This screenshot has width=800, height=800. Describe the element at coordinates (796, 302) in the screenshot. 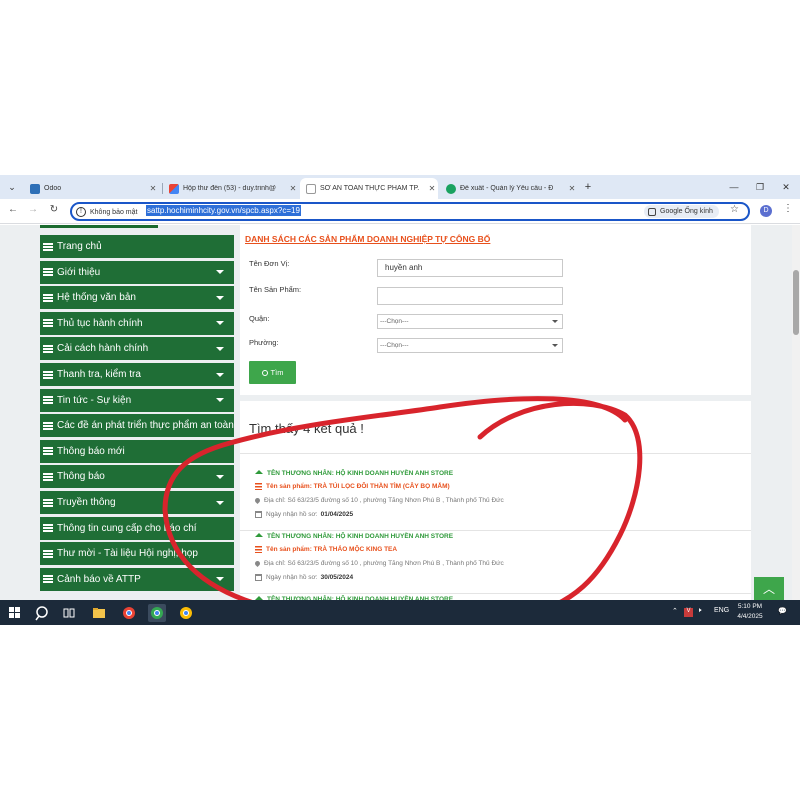

I see `scrollbar-thumb` at that location.